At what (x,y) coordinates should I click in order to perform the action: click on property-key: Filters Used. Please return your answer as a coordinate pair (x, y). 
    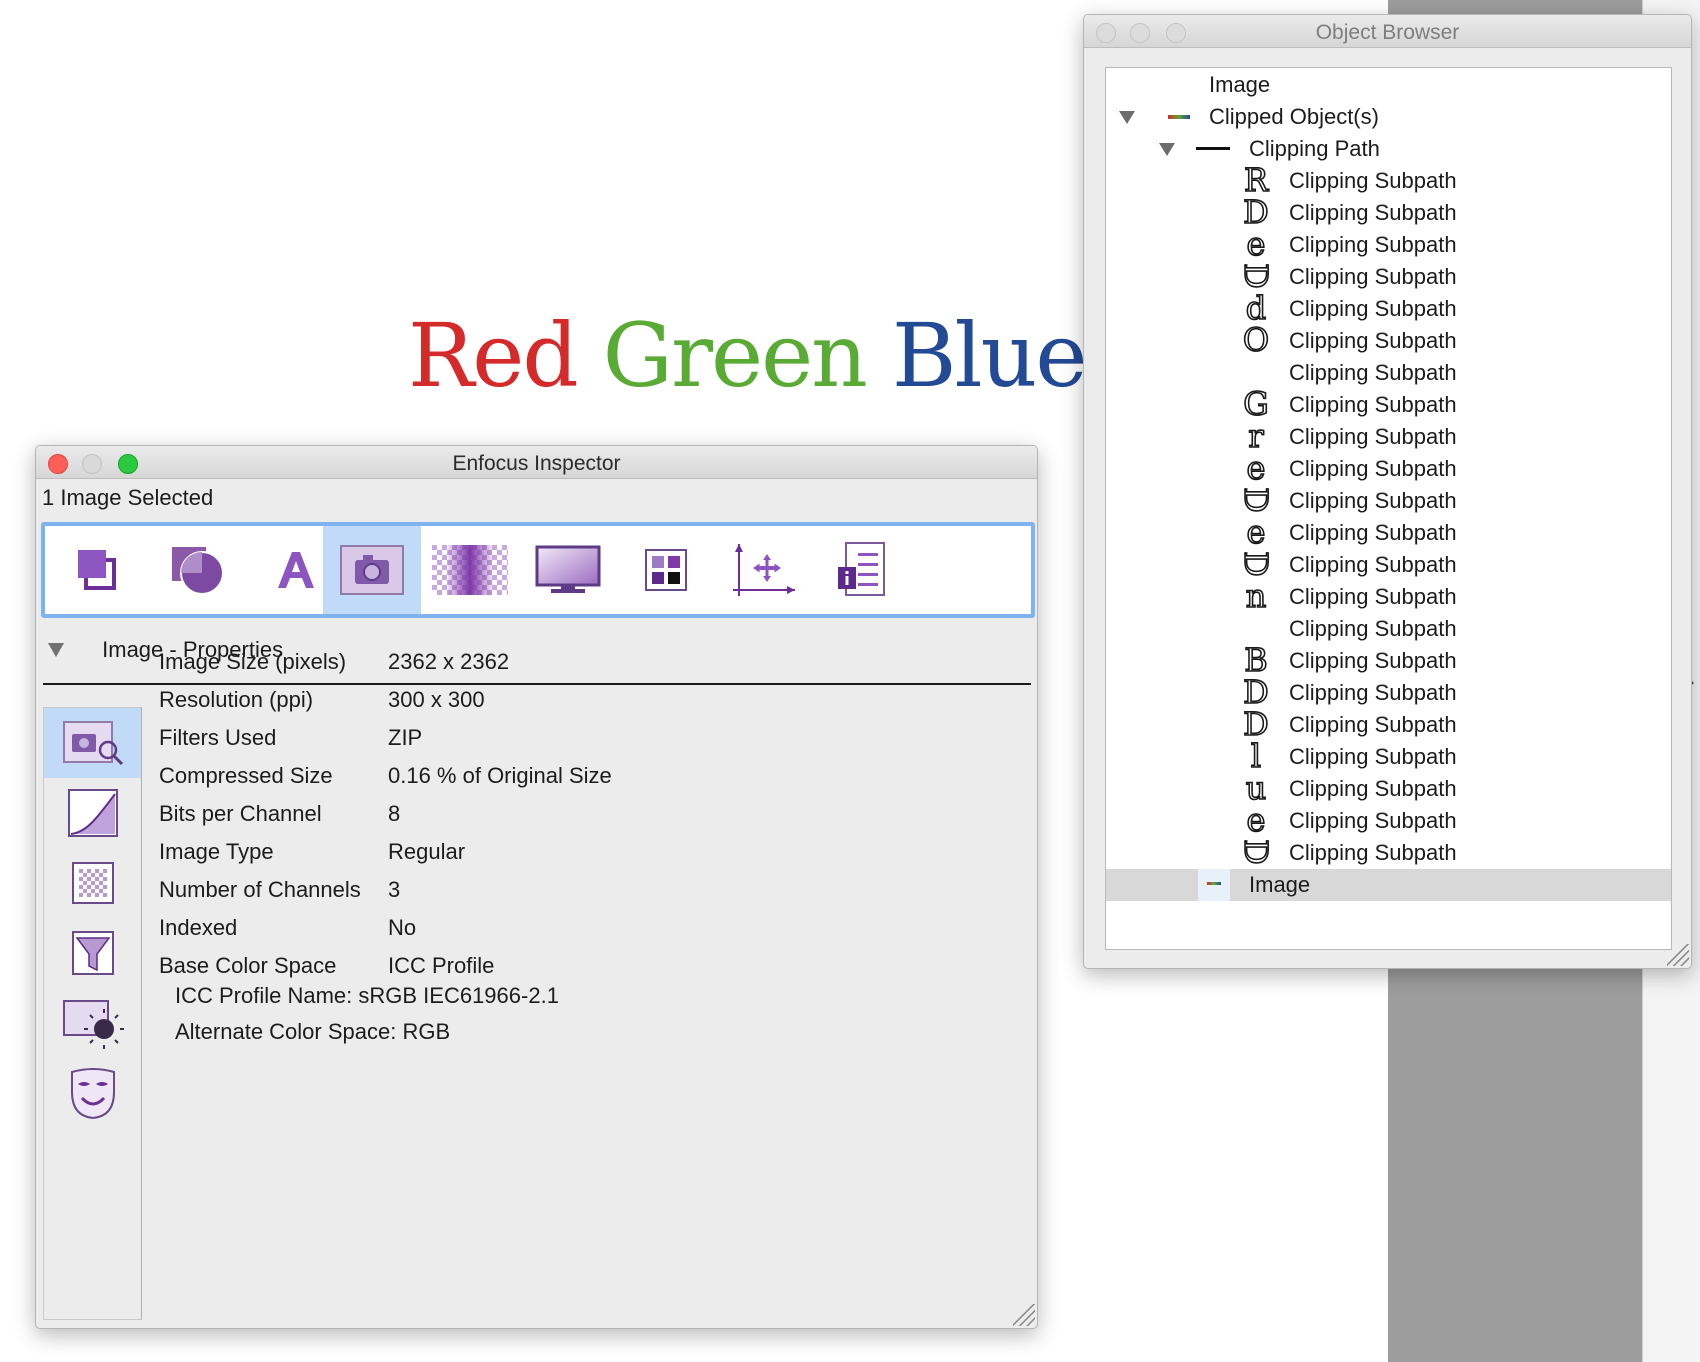
    Looking at the image, I should click on (218, 737).